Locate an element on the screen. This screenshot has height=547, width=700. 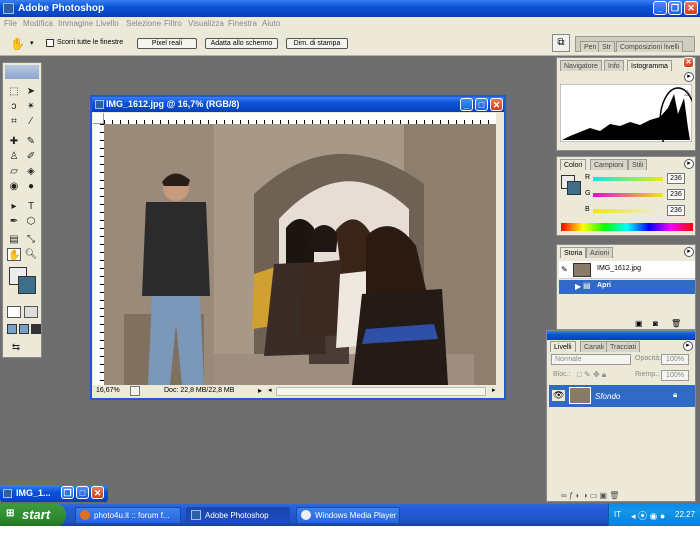
menu-livello: Livello is located at coordinates (107, 23).